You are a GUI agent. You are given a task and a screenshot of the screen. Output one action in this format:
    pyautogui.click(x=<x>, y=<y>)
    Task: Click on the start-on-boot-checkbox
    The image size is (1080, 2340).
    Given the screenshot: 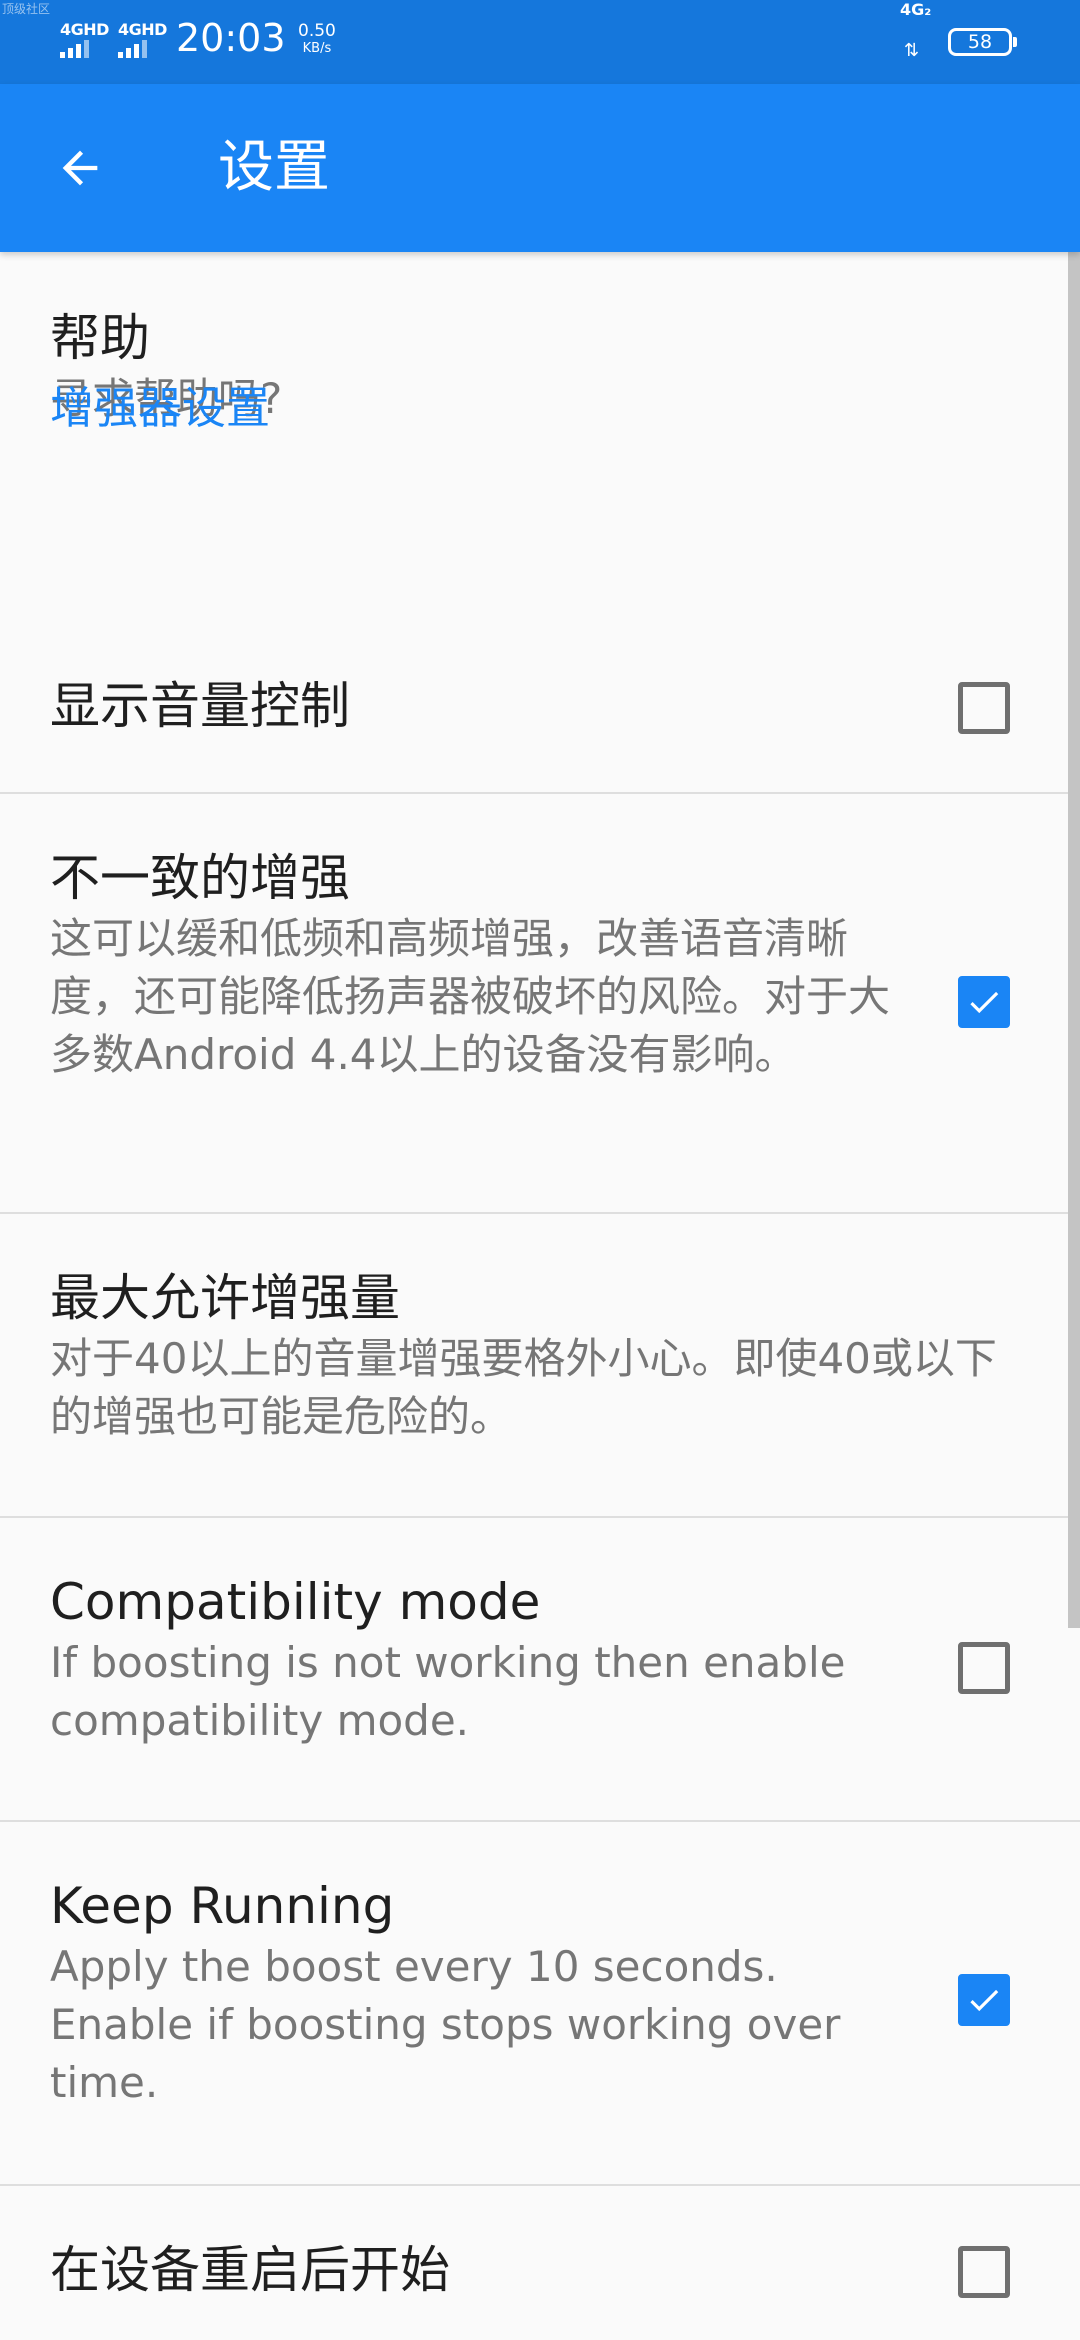 What is the action you would take?
    pyautogui.click(x=984, y=2272)
    